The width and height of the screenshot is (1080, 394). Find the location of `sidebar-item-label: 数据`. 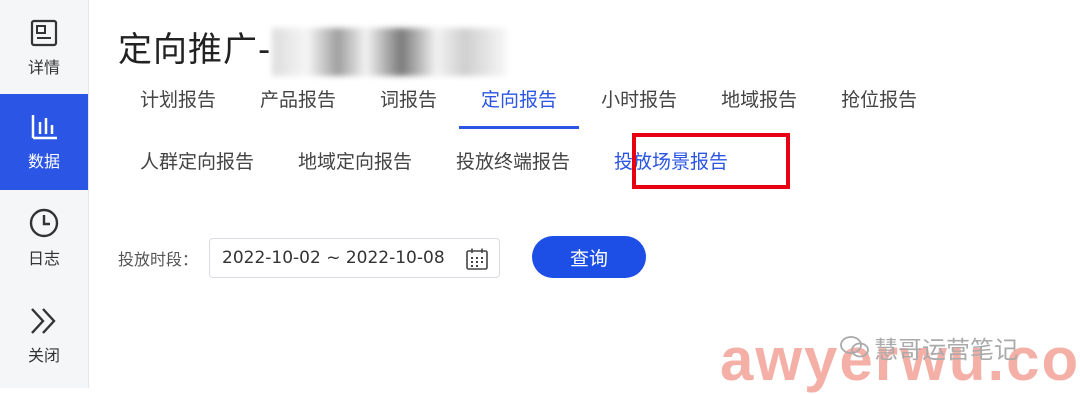

sidebar-item-label: 数据 is located at coordinates (43, 161).